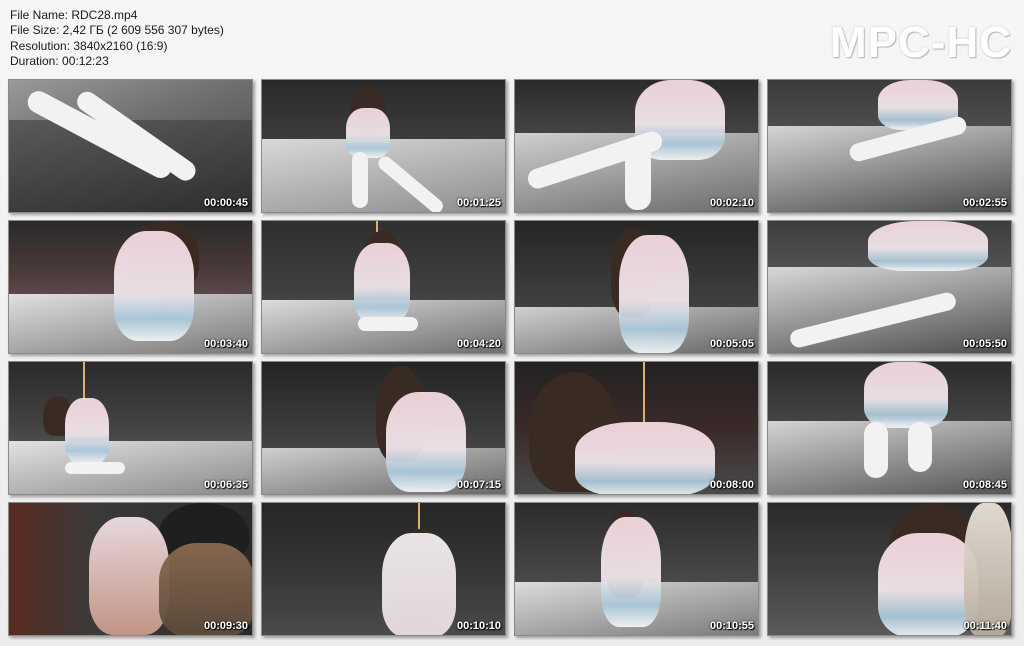  I want to click on thumbnail: 00:08:00, so click(636, 428).